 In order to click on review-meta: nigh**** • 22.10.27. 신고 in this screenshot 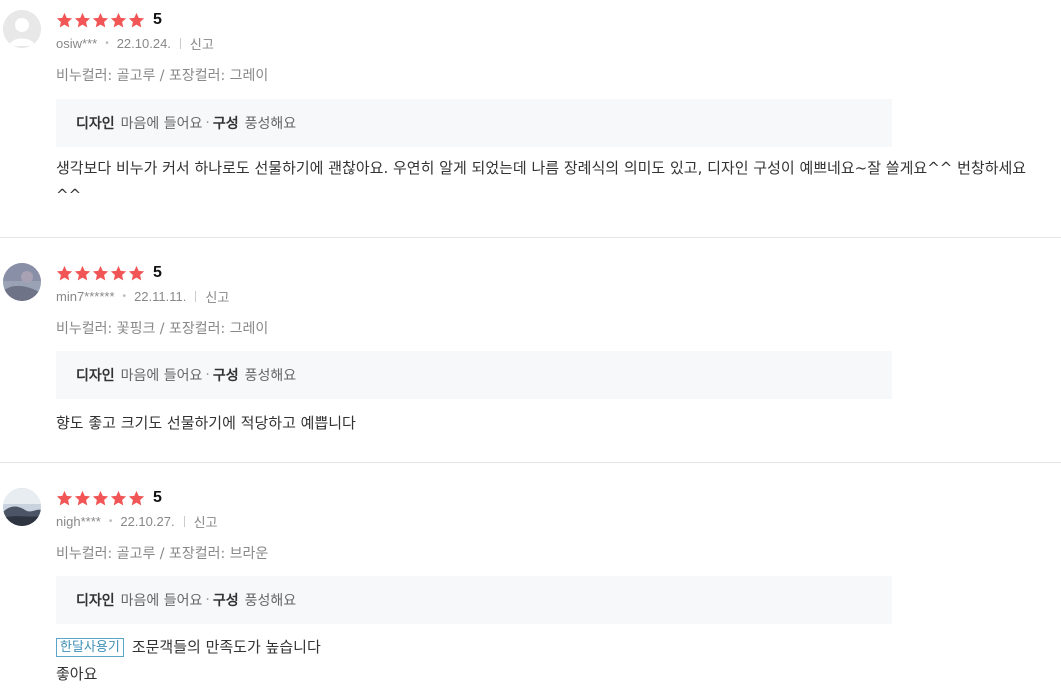, I will do `click(558, 521)`.